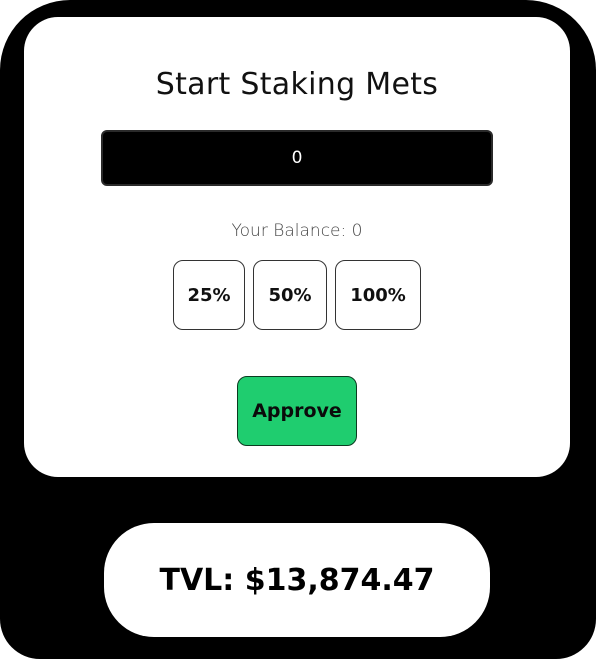 Image resolution: width=596 pixels, height=659 pixels. I want to click on balance-label: Your Balance: 0, so click(297, 231).